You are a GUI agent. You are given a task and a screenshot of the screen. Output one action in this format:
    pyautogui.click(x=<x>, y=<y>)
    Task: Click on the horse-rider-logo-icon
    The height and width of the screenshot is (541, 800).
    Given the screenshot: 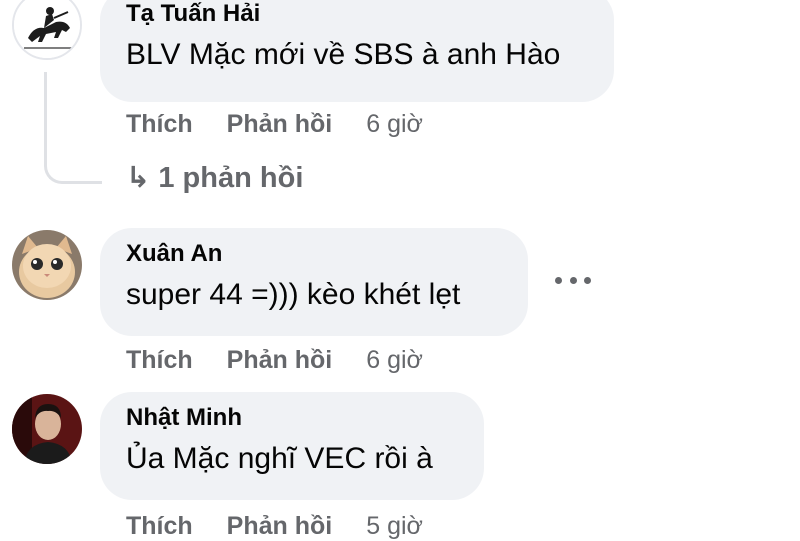 What is the action you would take?
    pyautogui.click(x=47, y=29)
    